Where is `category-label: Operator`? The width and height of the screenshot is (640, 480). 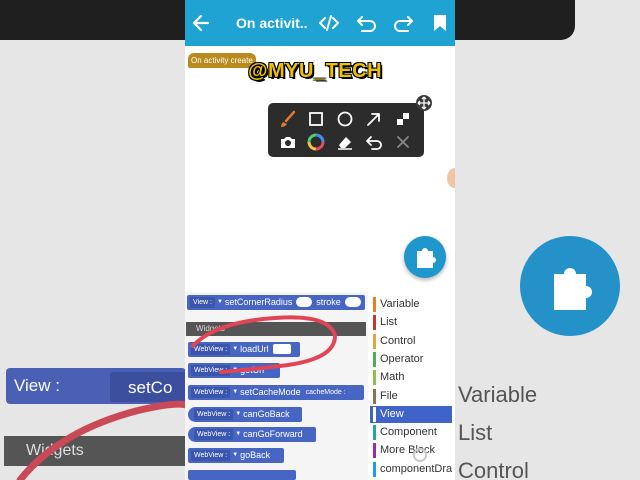
category-label: Operator is located at coordinates (402, 358).